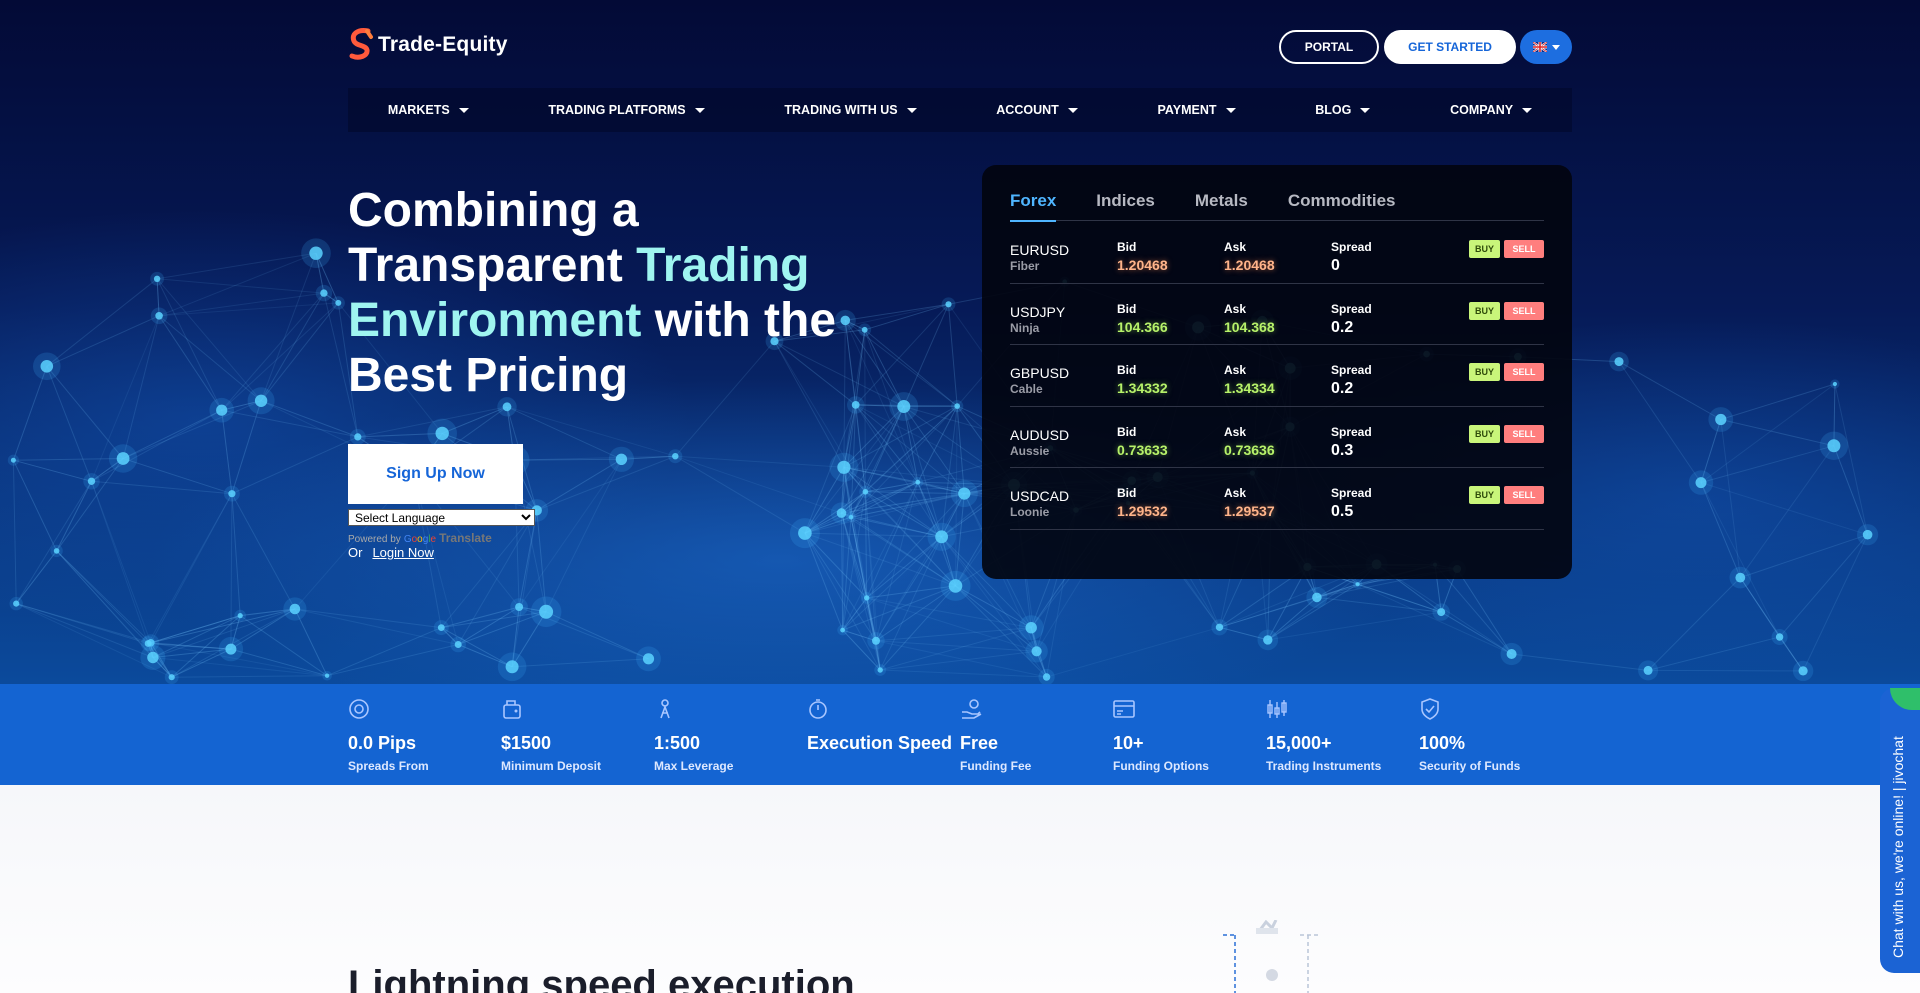 The height and width of the screenshot is (993, 1920). I want to click on tab-forex: Forex, so click(1033, 206).